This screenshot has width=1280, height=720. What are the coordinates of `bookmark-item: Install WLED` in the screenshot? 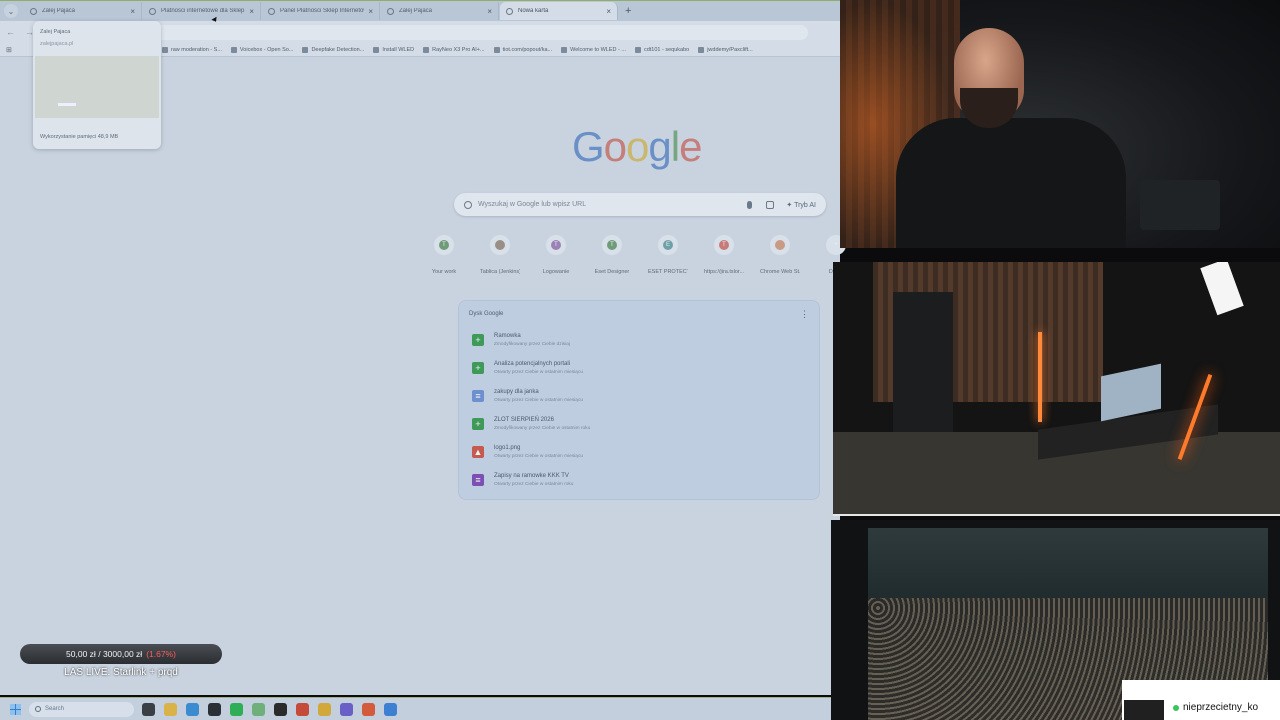 It's located at (394, 49).